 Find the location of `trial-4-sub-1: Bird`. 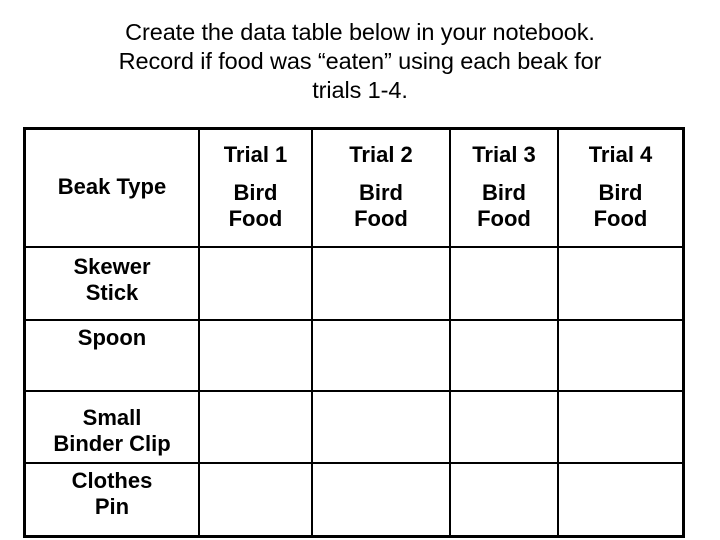

trial-4-sub-1: Bird is located at coordinates (620, 192).